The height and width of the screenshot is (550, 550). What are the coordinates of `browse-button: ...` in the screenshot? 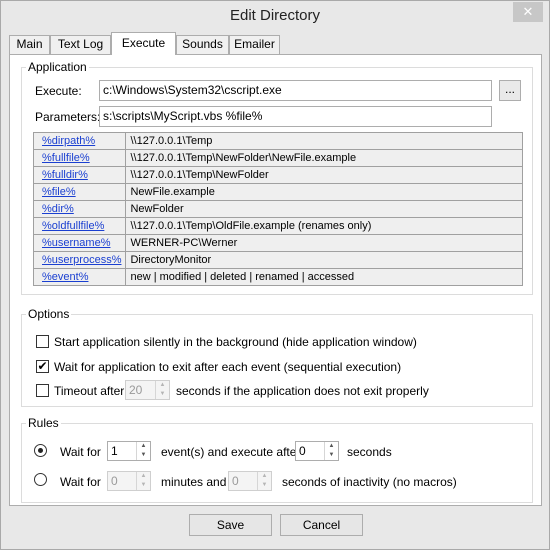 It's located at (510, 90).